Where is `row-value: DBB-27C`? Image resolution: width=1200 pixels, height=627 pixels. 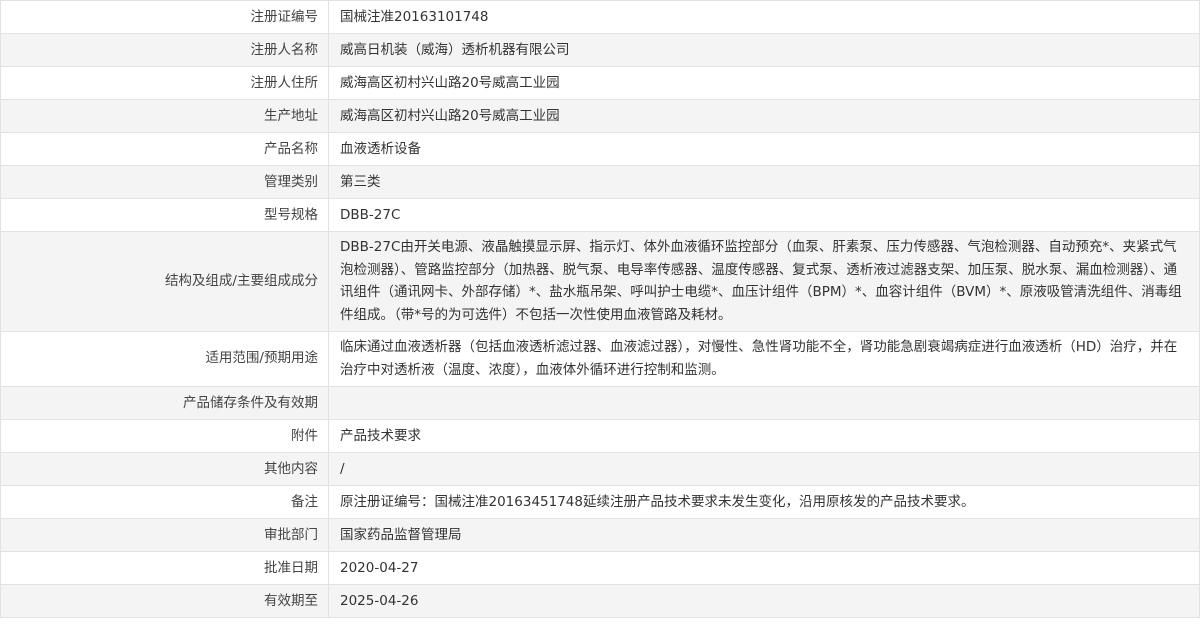 row-value: DBB-27C is located at coordinates (764, 215).